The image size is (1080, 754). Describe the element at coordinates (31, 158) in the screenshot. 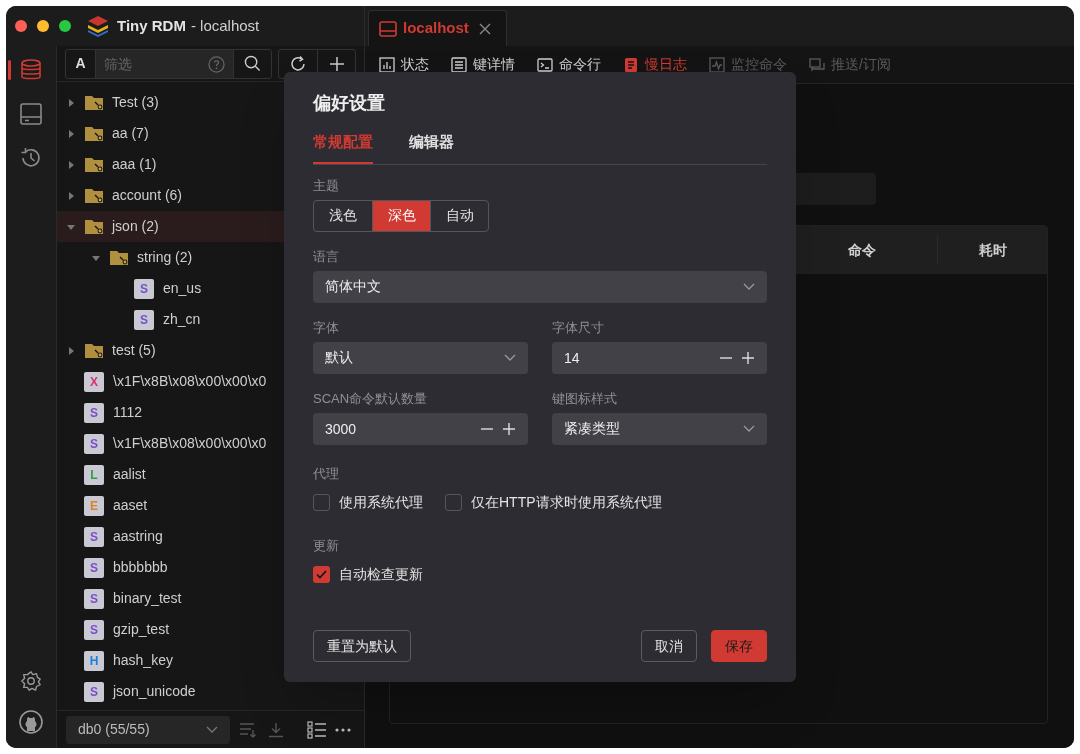

I see `history-icon` at that location.